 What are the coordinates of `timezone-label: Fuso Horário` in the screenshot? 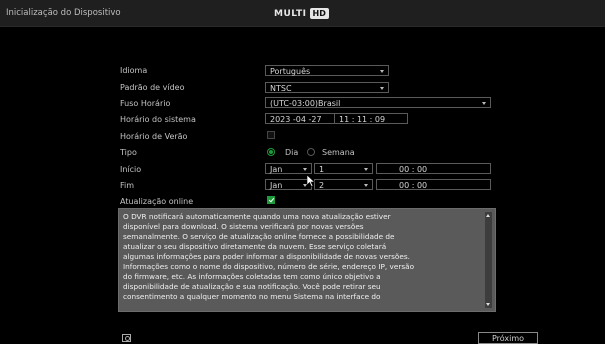 It's located at (145, 103).